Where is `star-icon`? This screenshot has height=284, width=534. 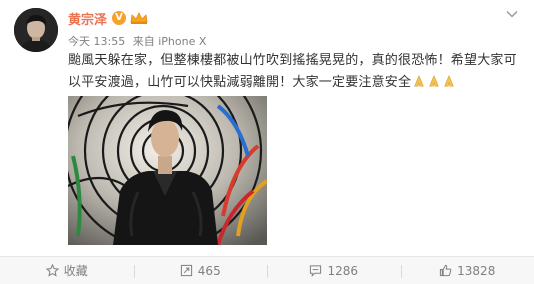
star-icon is located at coordinates (52, 270).